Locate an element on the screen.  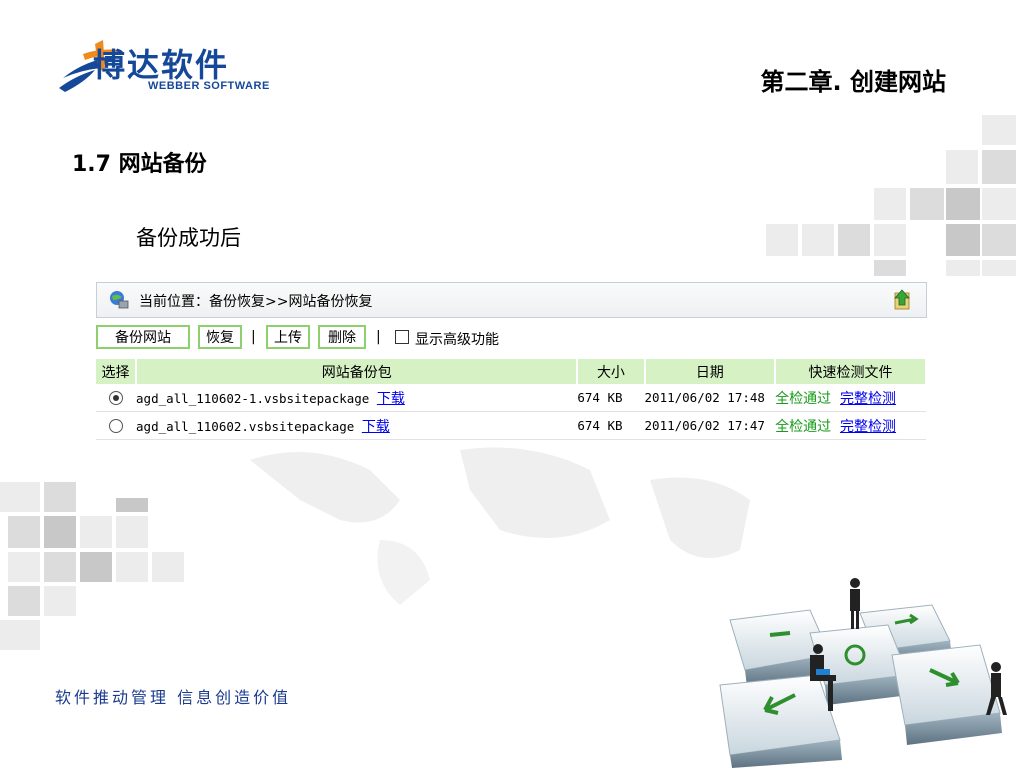
upload-button: 上传 is located at coordinates (288, 337).